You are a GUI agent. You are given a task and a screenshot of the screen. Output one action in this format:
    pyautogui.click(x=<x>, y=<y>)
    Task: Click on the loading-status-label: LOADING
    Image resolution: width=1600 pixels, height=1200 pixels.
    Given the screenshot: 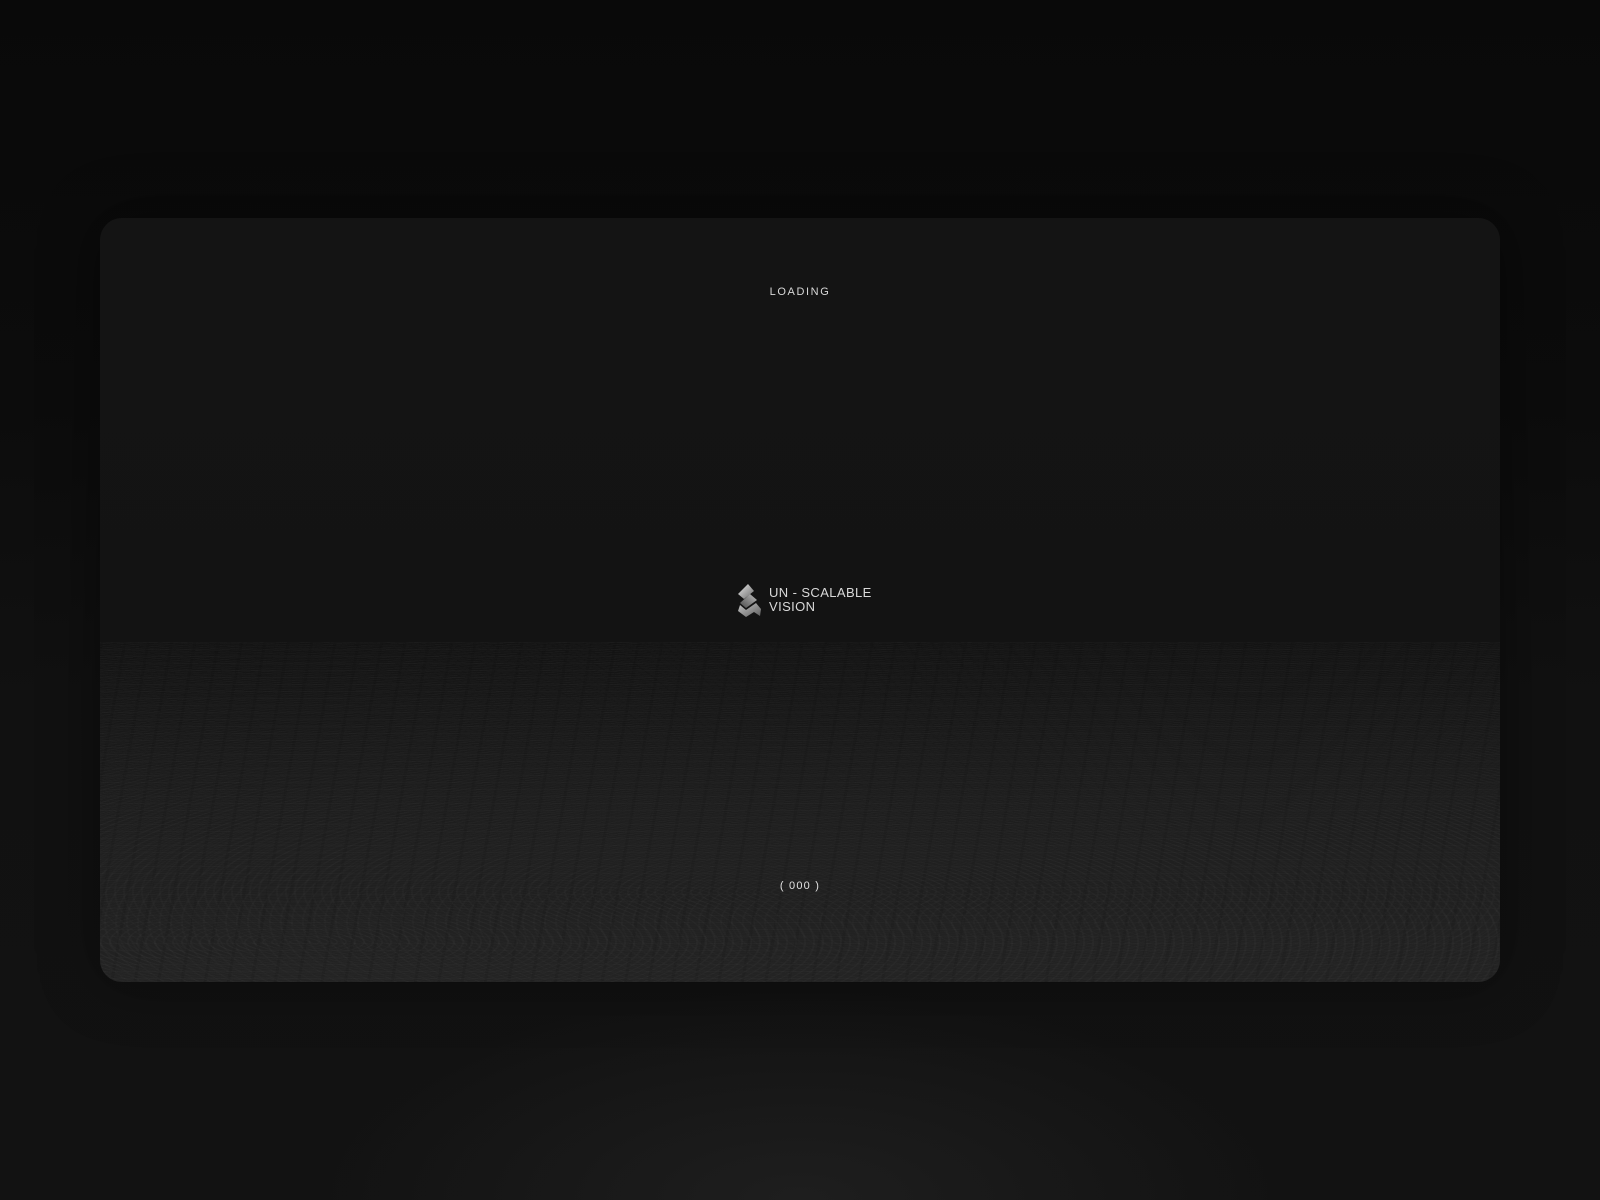 What is the action you would take?
    pyautogui.click(x=800, y=292)
    